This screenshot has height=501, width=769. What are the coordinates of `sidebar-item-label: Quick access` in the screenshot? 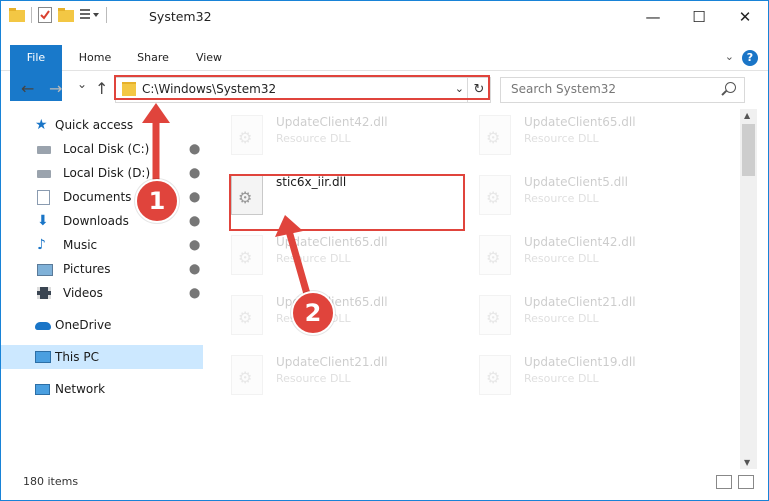 It's located at (94, 125).